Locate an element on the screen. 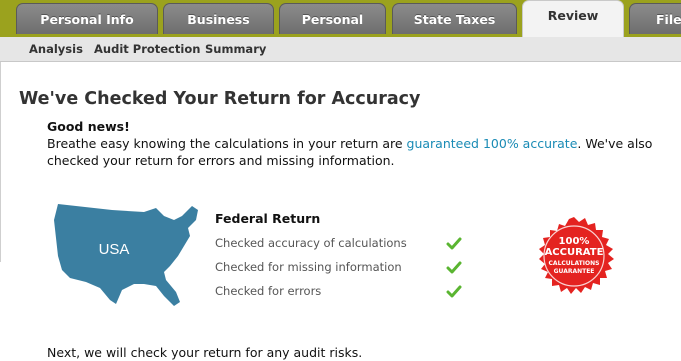 This screenshot has width=681, height=361. tab-file: File is located at coordinates (655, 18).